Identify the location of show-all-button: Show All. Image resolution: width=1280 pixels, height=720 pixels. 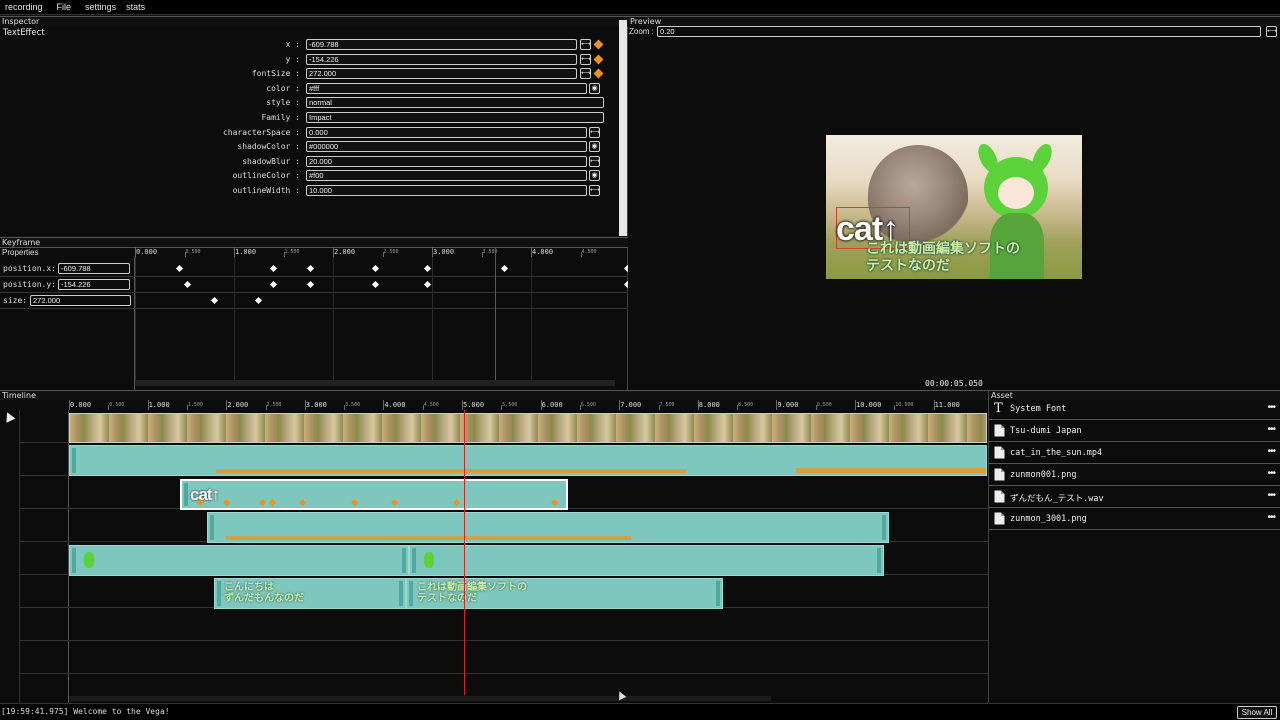
(1257, 712).